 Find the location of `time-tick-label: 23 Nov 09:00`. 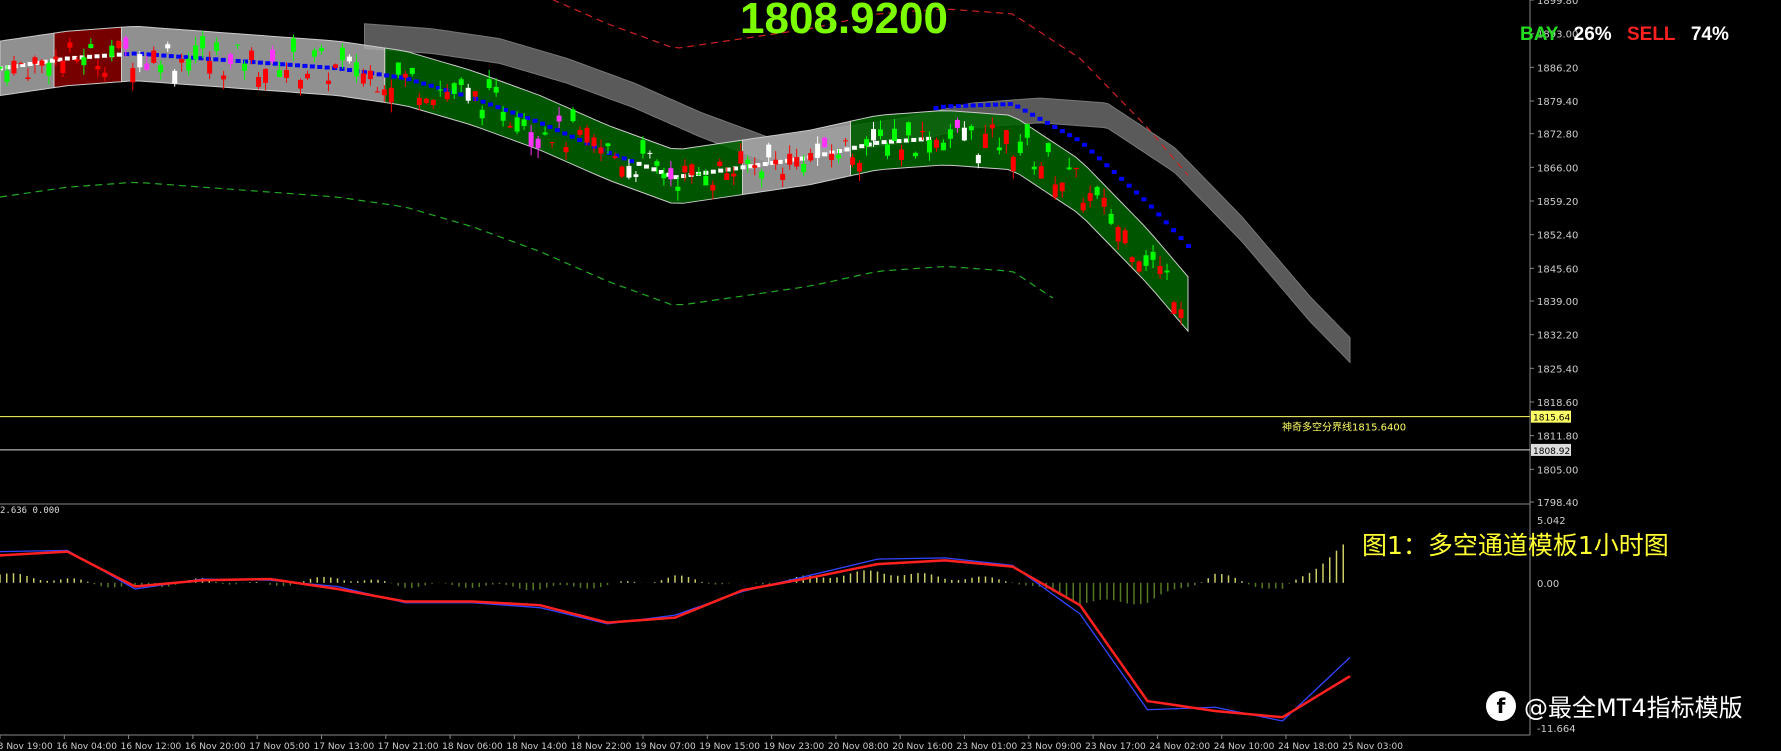

time-tick-label: 23 Nov 09:00 is located at coordinates (1051, 746).